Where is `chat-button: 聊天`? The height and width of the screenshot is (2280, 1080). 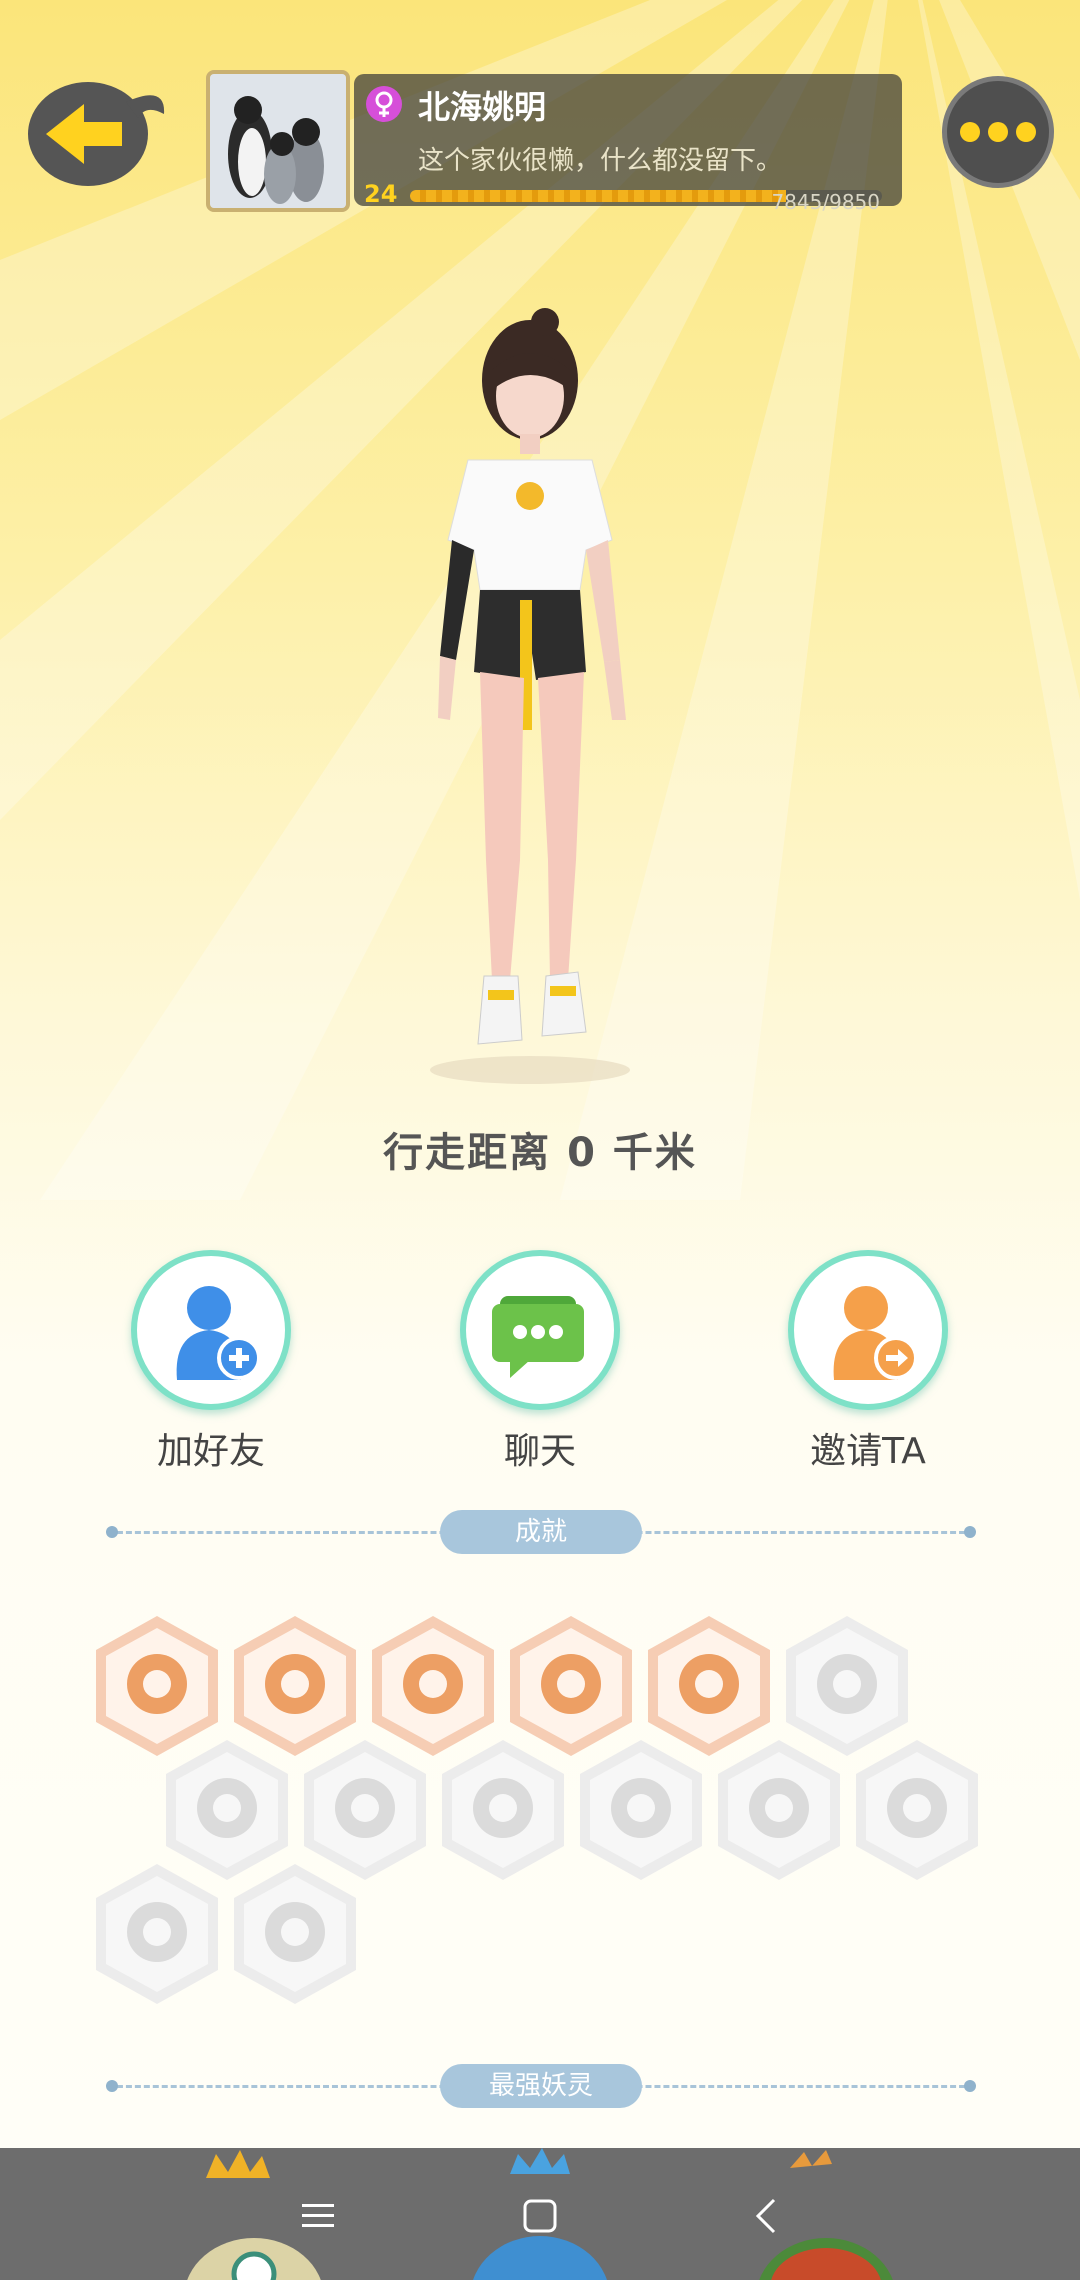 chat-button: 聊天 is located at coordinates (540, 1362).